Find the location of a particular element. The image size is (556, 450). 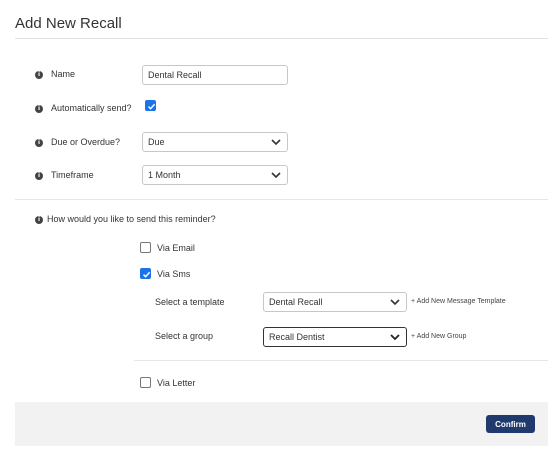

via-email-checkbox is located at coordinates (145, 247).